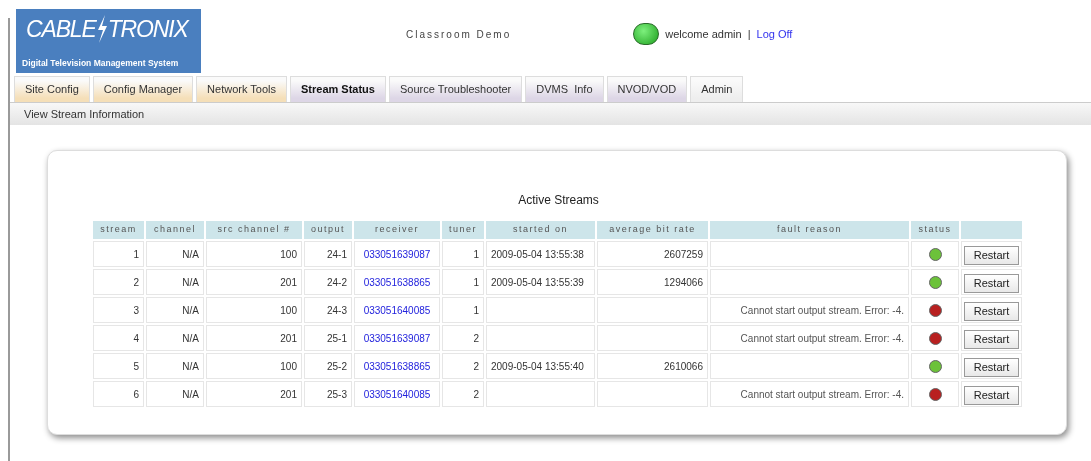  Describe the element at coordinates (703, 34) in the screenshot. I see `welcome-text: welcome admin` at that location.